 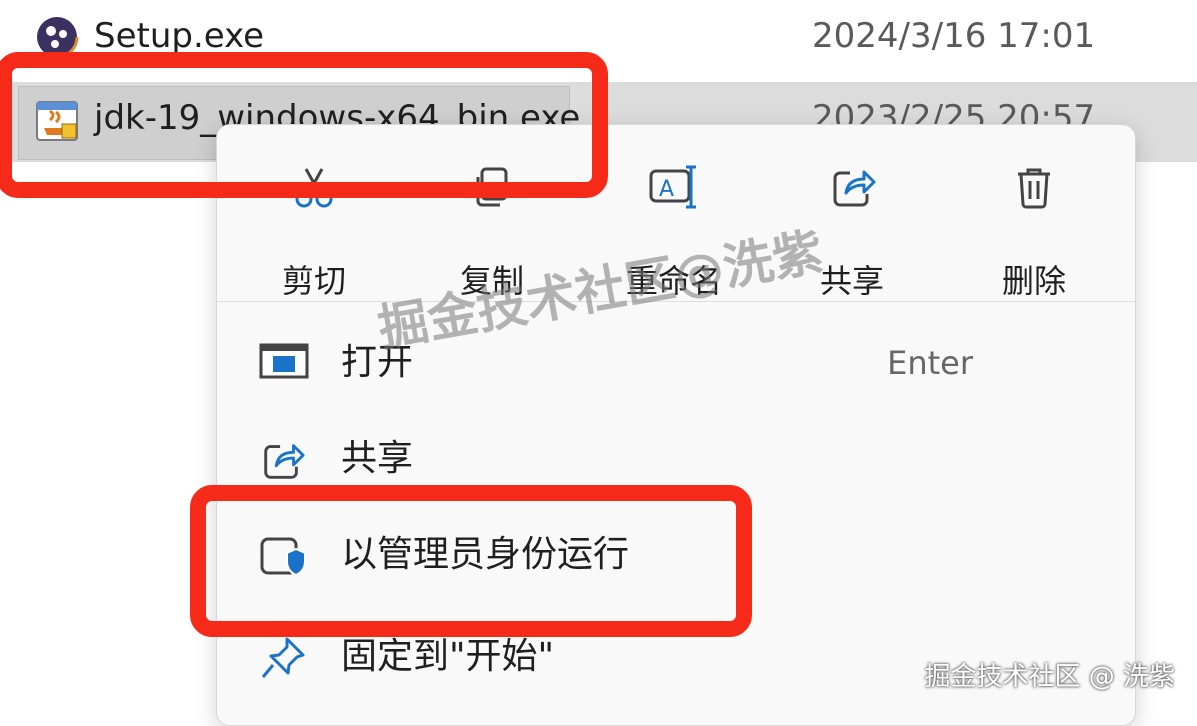 I want to click on delete-button: 删除, so click(x=1034, y=226).